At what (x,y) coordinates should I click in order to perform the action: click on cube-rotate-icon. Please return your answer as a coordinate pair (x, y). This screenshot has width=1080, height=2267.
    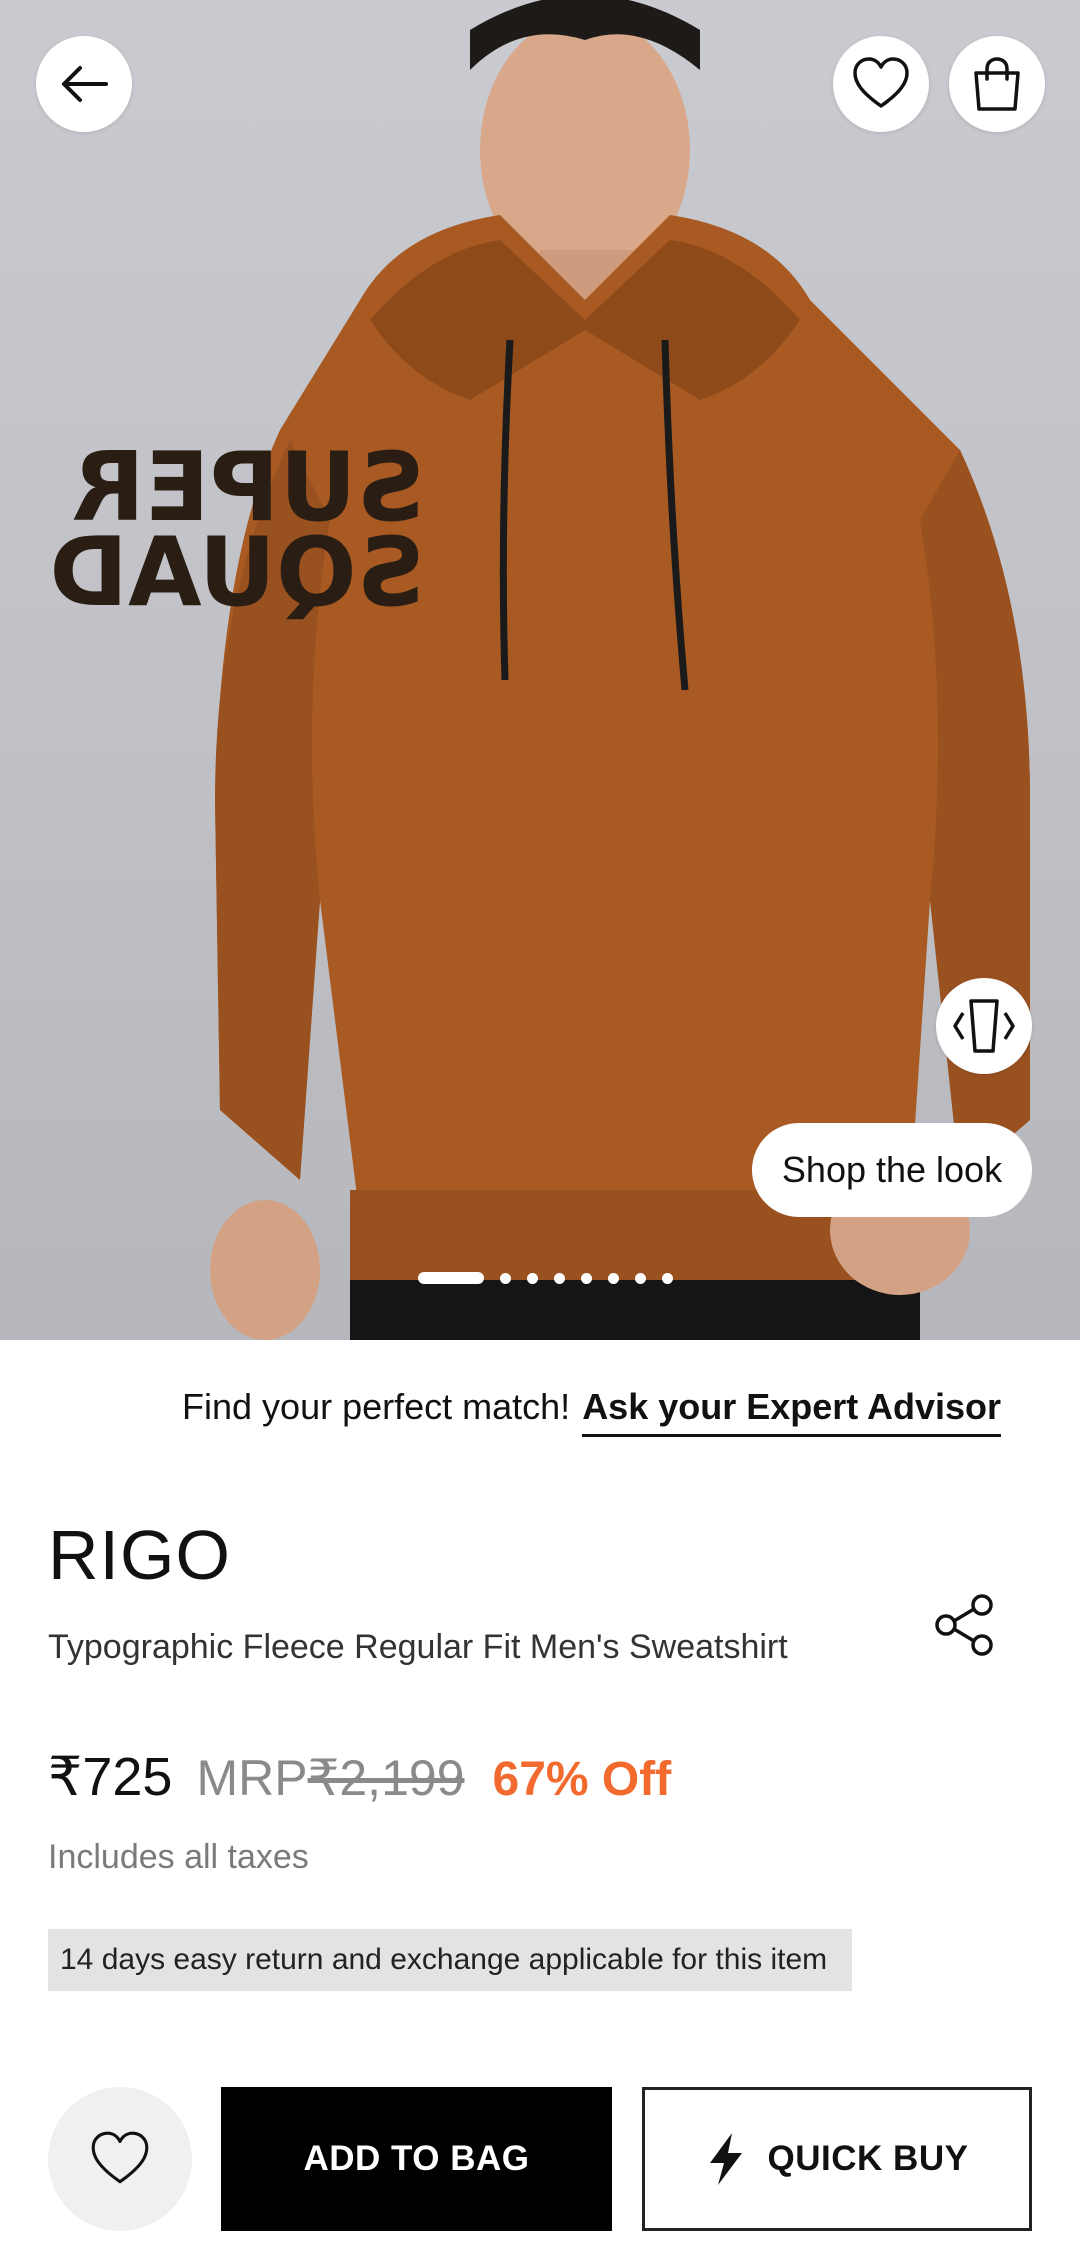
    Looking at the image, I should click on (984, 1026).